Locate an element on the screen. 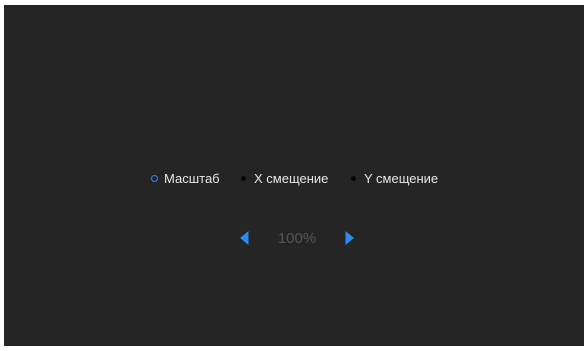 This screenshot has height=351, width=588. radio-label-scale: Масштаб is located at coordinates (192, 178).